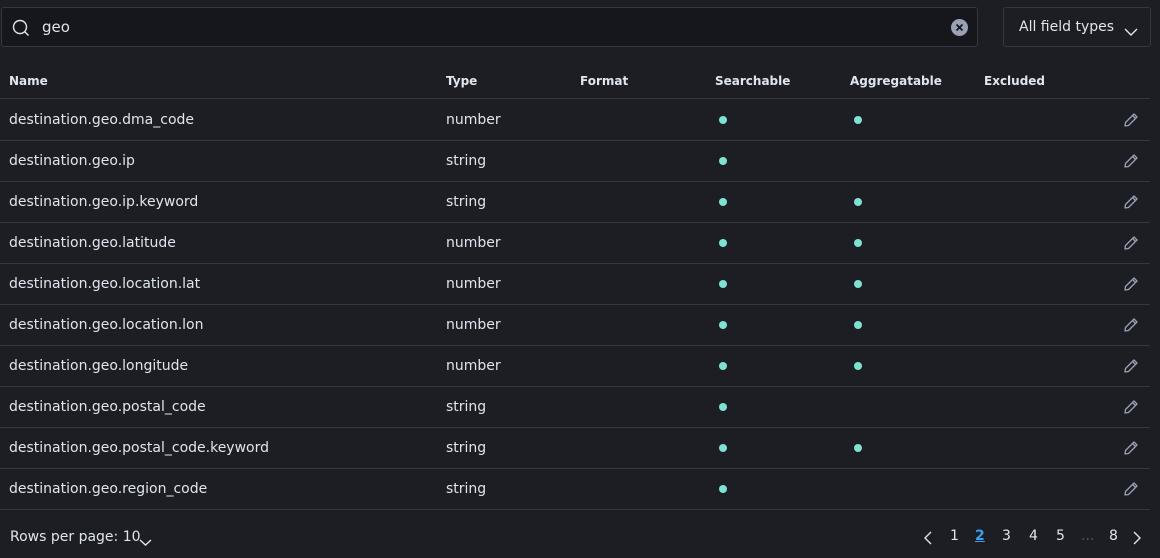  What do you see at coordinates (980, 536) in the screenshot?
I see `page-link-2: 2` at bounding box center [980, 536].